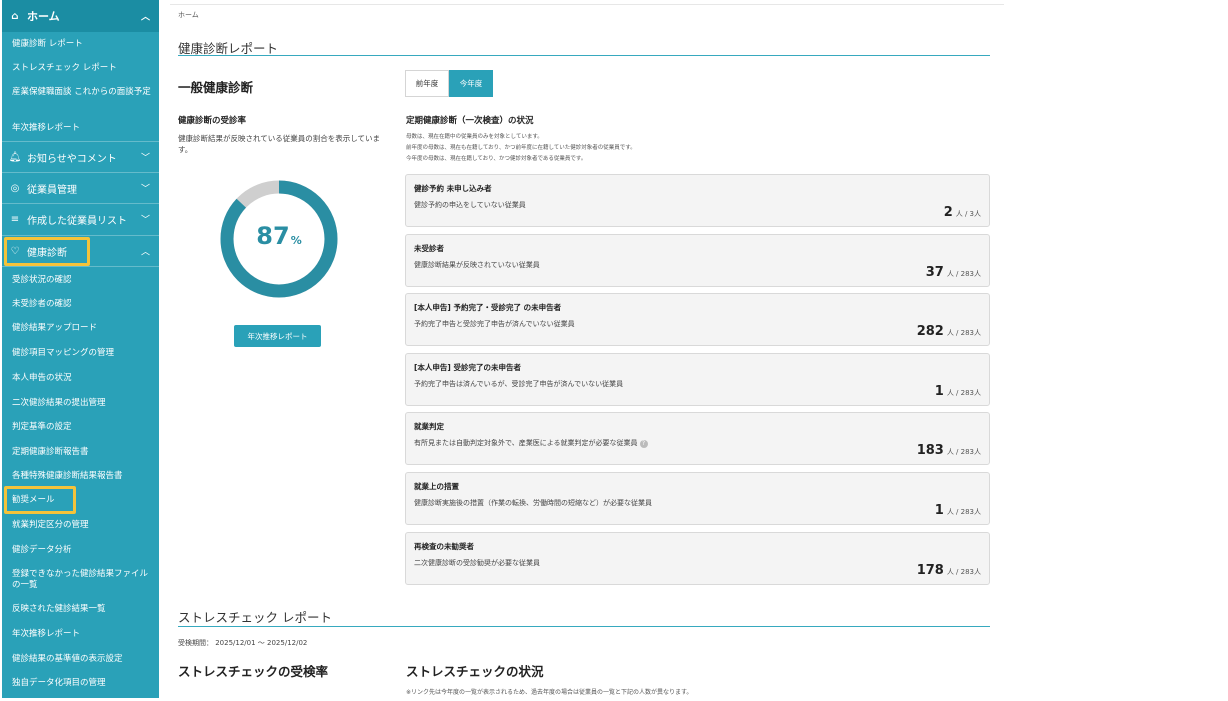  I want to click on top-divider, so click(587, 4).